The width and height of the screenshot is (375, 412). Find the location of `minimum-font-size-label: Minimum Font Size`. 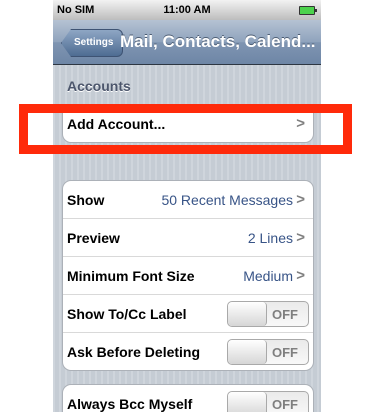

minimum-font-size-label: Minimum Font Size is located at coordinates (131, 276).